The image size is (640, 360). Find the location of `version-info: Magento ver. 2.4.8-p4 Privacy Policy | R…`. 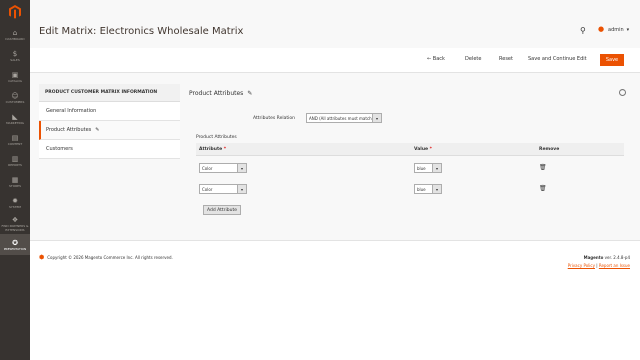

version-info: Magento ver. 2.4.8-p4 Privacy Policy | R… is located at coordinates (598, 261).